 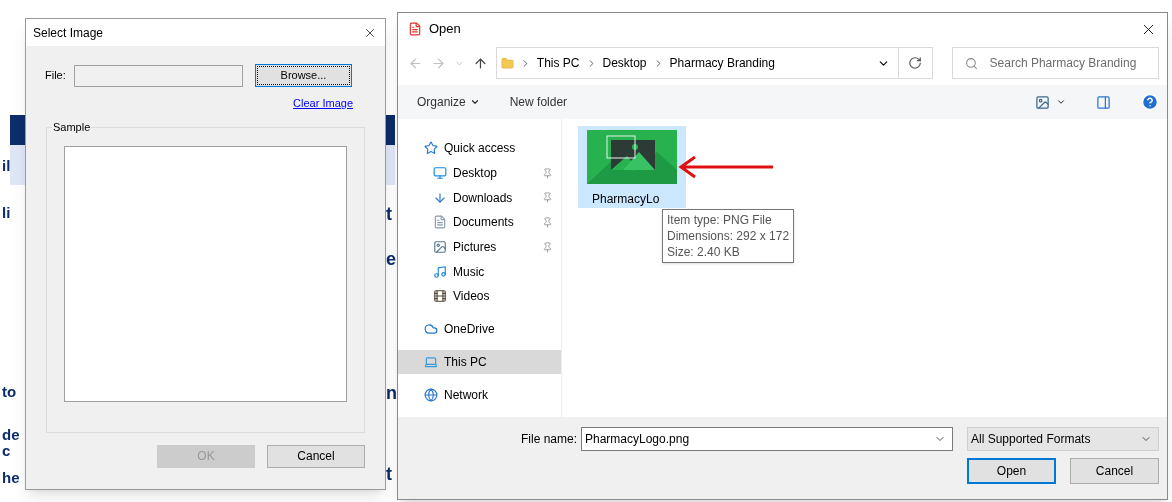 I want to click on toolbar-button: New folder, so click(x=538, y=102).